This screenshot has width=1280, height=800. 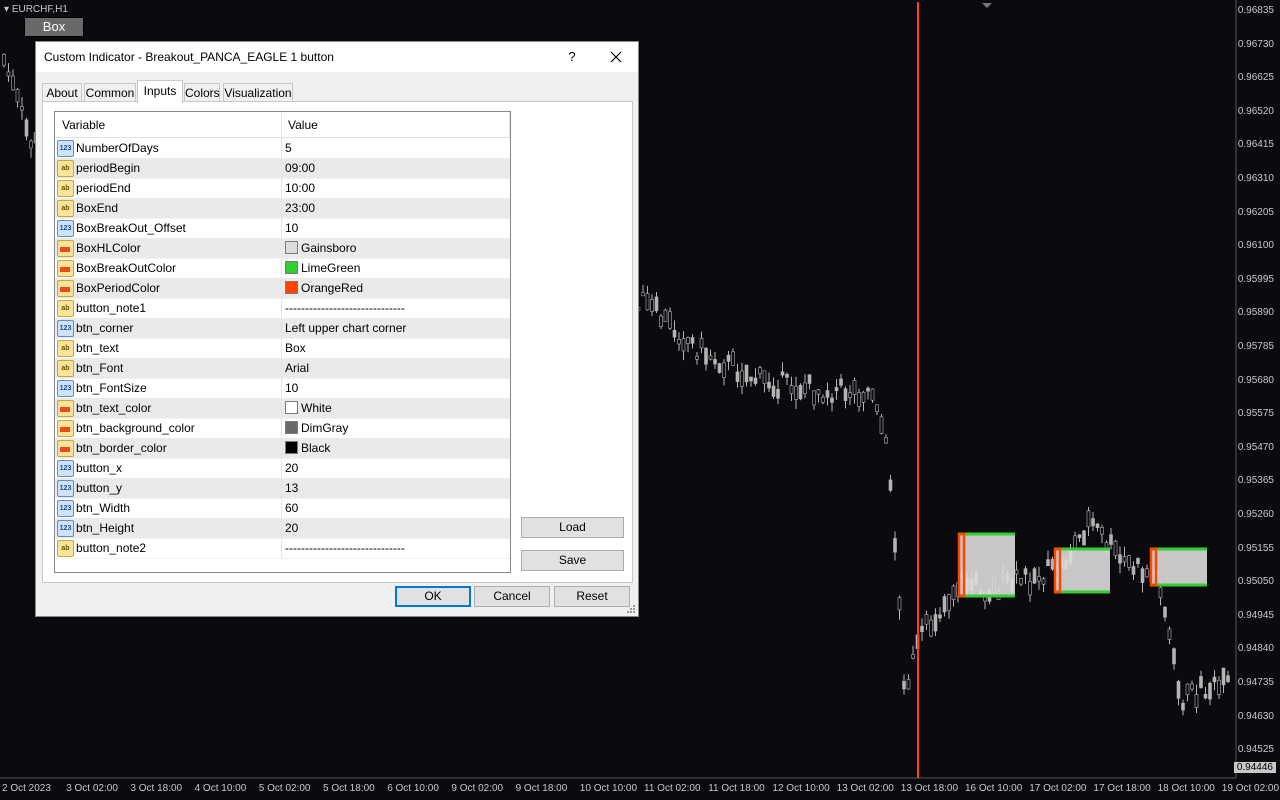 What do you see at coordinates (282, 248) in the screenshot?
I see `input-row: BoxHLColor Gainsboro` at bounding box center [282, 248].